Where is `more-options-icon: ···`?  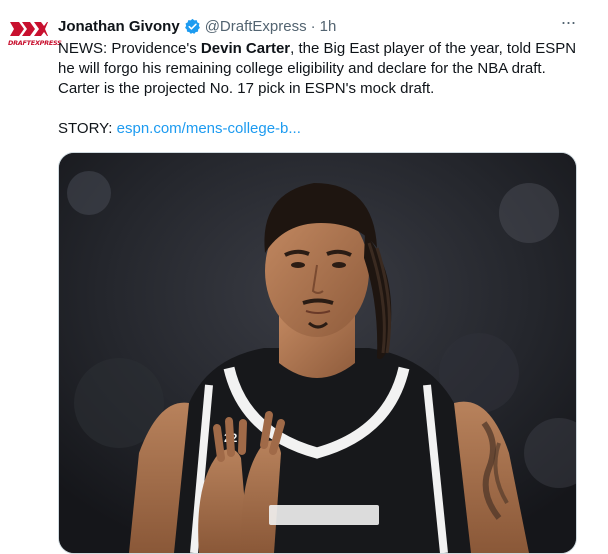 more-options-icon: ··· is located at coordinates (568, 23).